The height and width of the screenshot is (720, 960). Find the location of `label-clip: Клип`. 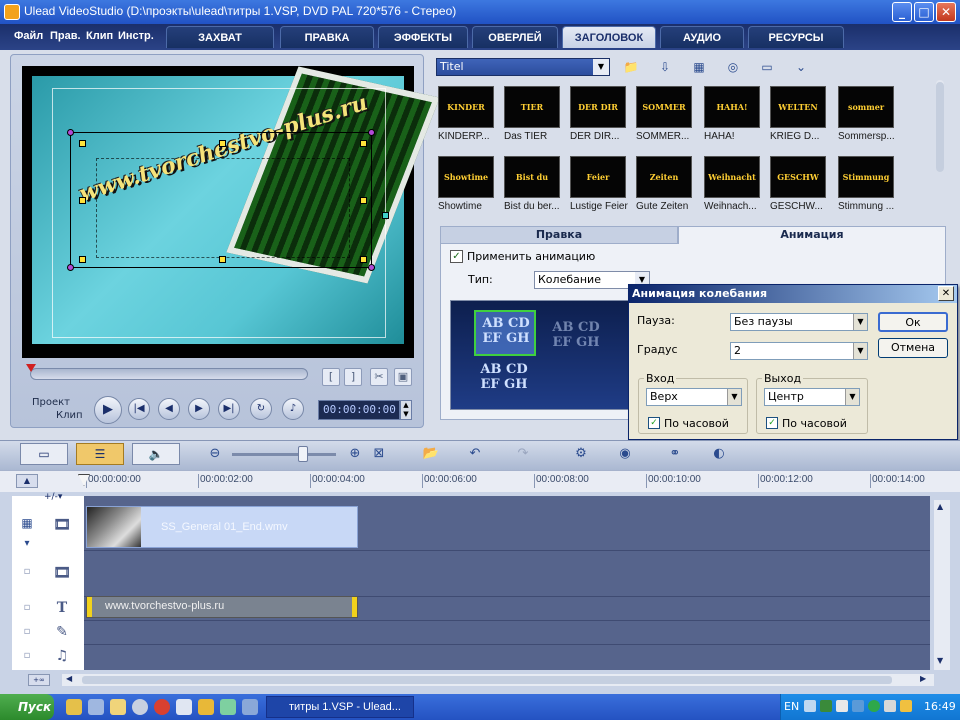

label-clip: Клип is located at coordinates (69, 415).